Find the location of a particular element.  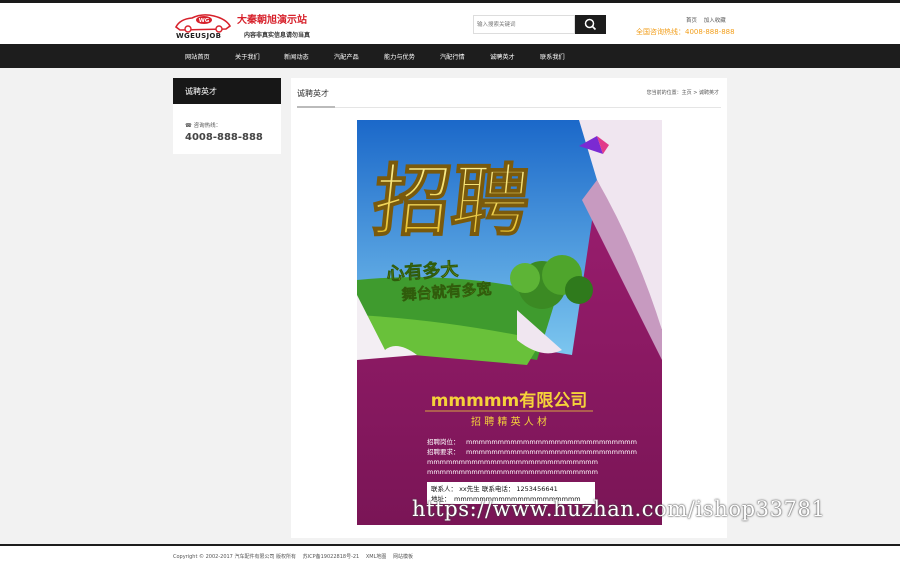

poster-filler-4: mmmmmmmmmmmmmmmmmmmmmmmmmmm is located at coordinates (512, 472).